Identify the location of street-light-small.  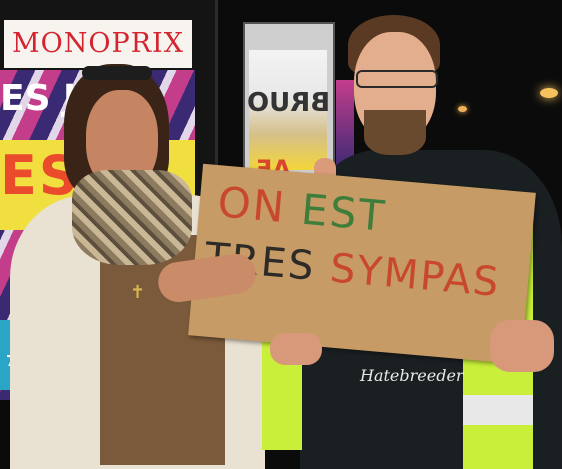
(462, 109).